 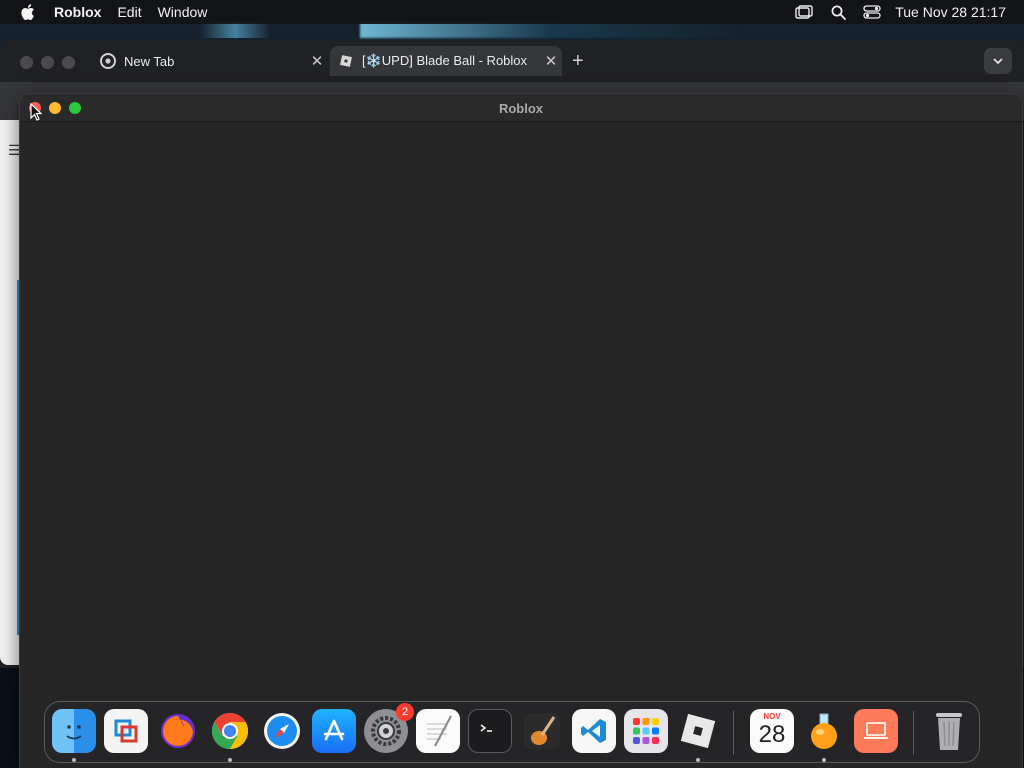 I want to click on dock: 2 NOV 28, so click(x=512, y=732).